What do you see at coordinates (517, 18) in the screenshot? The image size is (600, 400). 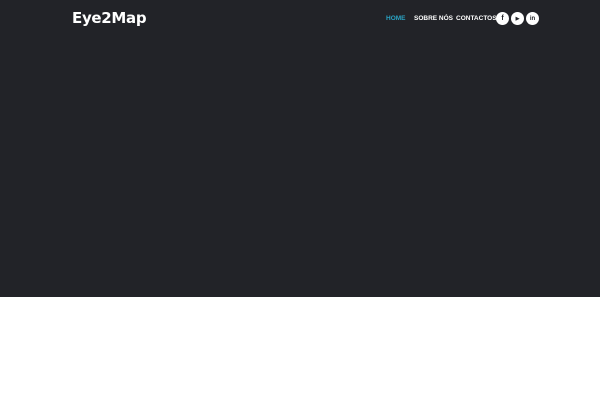 I see `youtube-icon: ▶` at bounding box center [517, 18].